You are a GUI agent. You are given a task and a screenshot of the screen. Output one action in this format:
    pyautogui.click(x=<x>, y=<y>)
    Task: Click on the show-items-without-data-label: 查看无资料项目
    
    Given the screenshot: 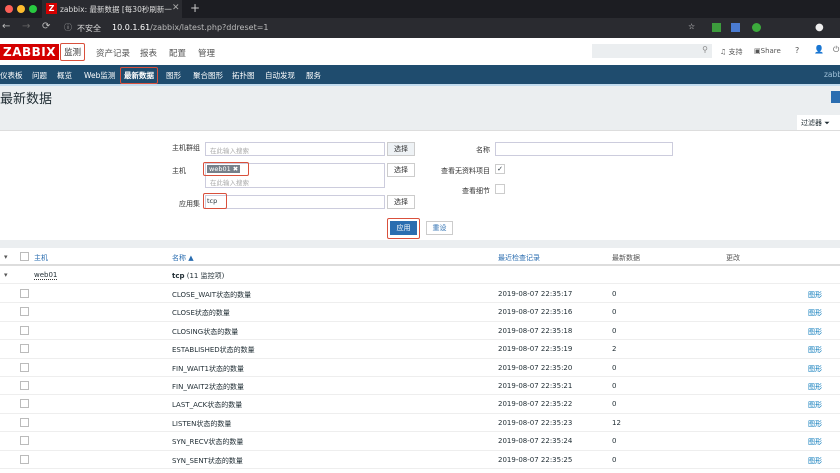 What is the action you would take?
    pyautogui.click(x=465, y=171)
    